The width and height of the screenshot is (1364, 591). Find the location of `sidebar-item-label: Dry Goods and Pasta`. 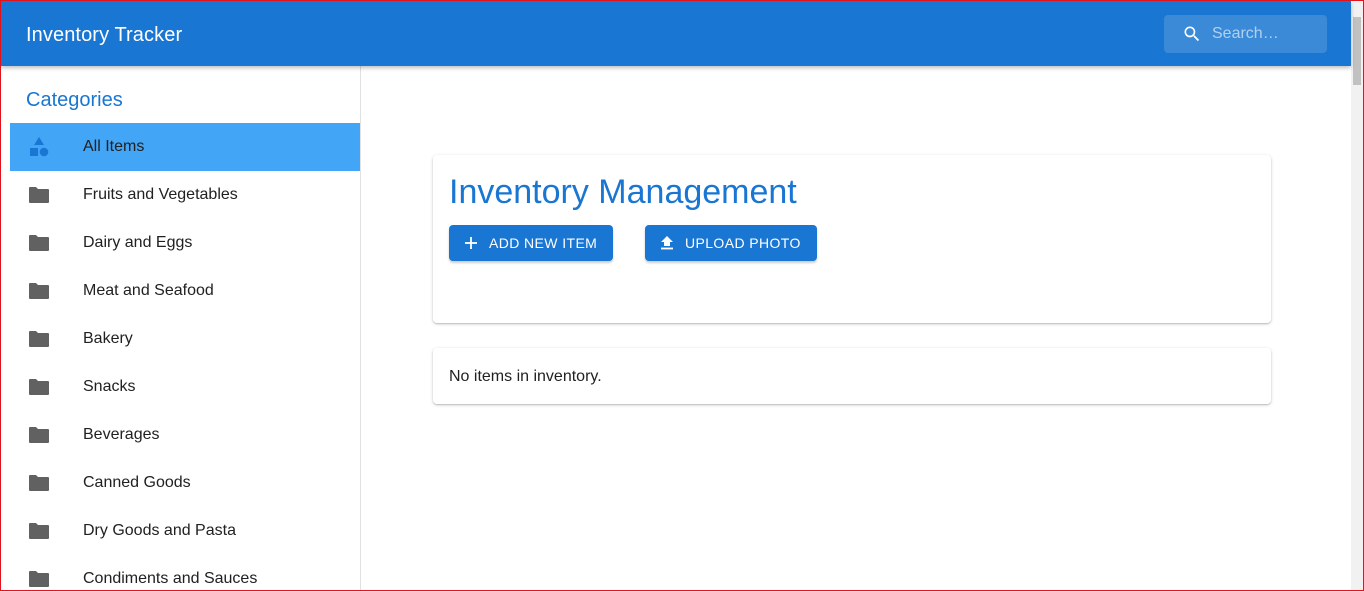

sidebar-item-label: Dry Goods and Pasta is located at coordinates (159, 530).